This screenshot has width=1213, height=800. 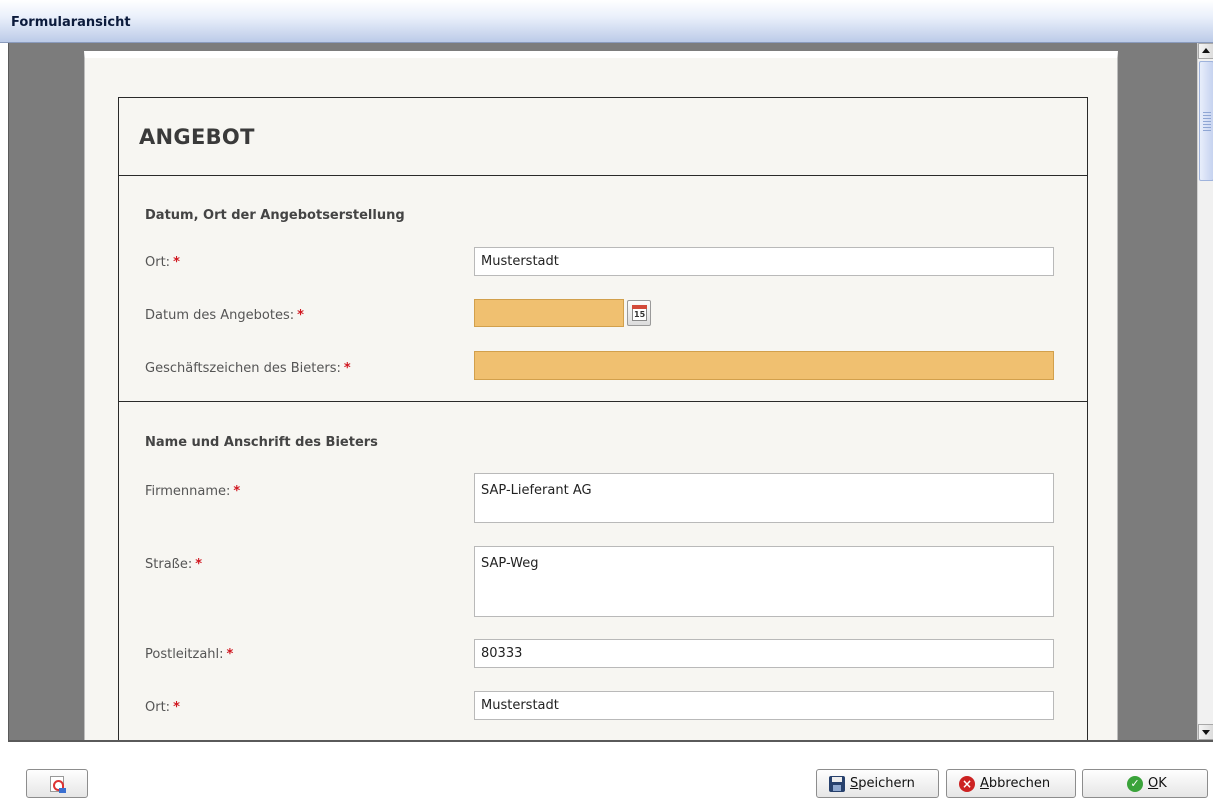 What do you see at coordinates (1205, 391) in the screenshot?
I see `vertical-scrollbar` at bounding box center [1205, 391].